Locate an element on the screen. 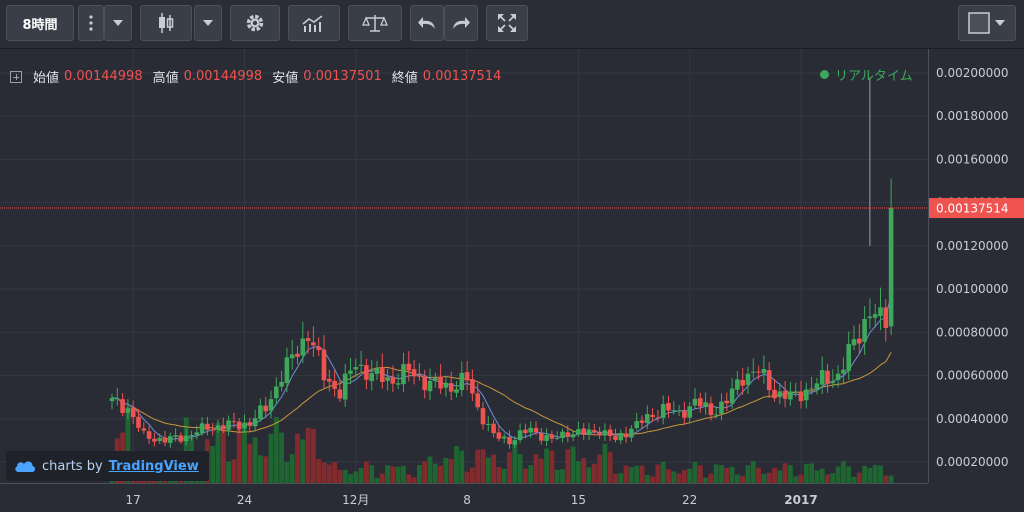 This screenshot has width=1024, height=512. layout-button is located at coordinates (987, 23).